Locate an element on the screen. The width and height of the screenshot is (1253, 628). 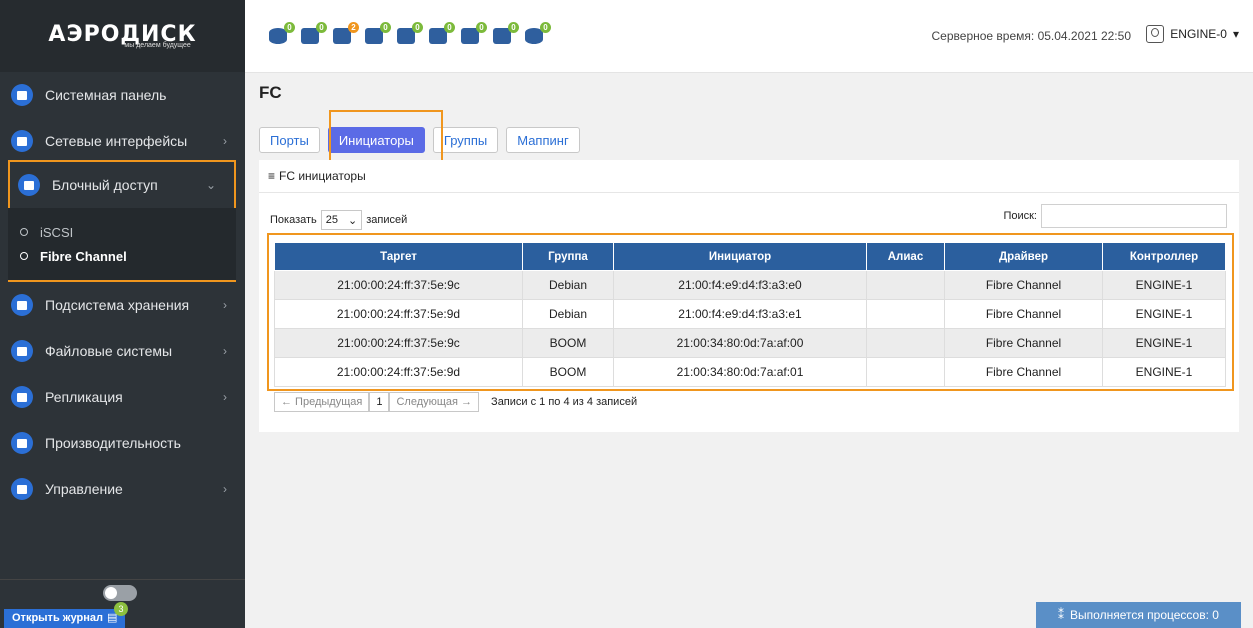
journal-count-badge: 3 is located at coordinates (121, 609).